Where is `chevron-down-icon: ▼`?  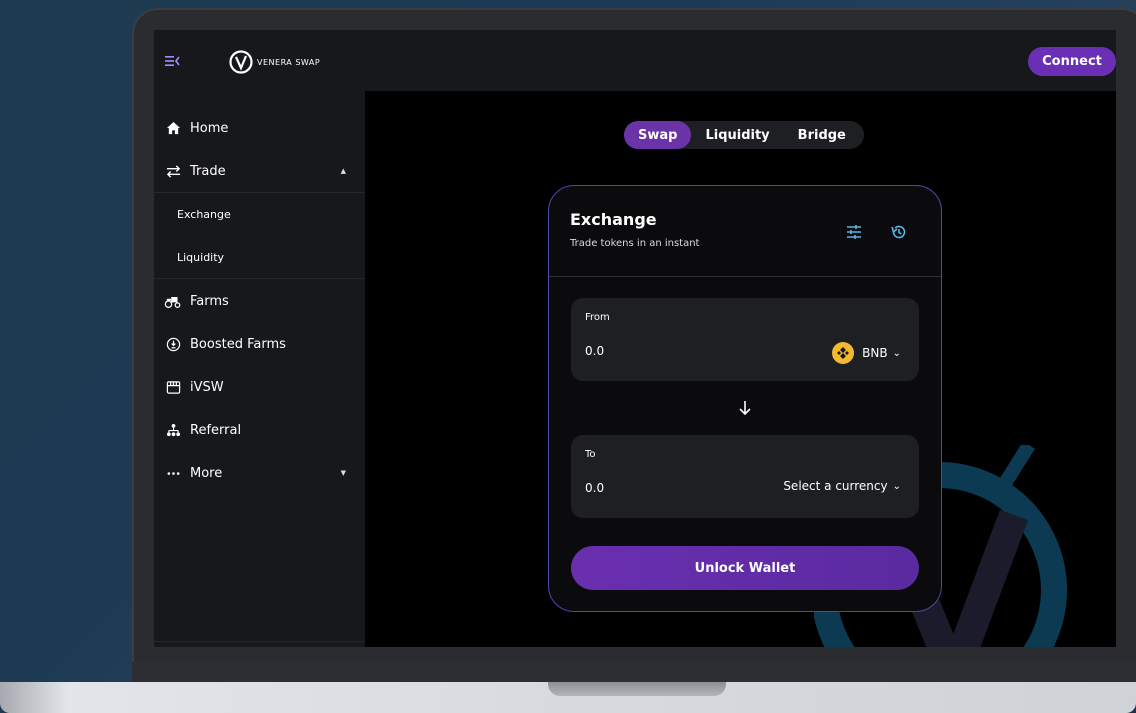 chevron-down-icon: ▼ is located at coordinates (343, 473).